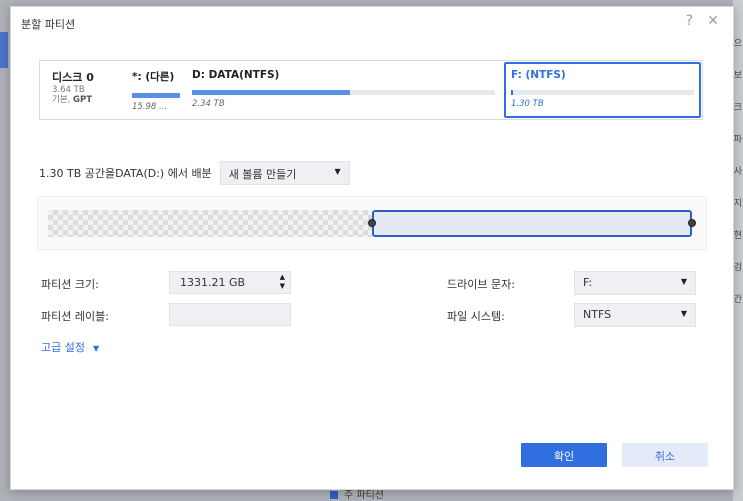  Describe the element at coordinates (73, 77) in the screenshot. I see `disk-name: 디스크 0` at that location.